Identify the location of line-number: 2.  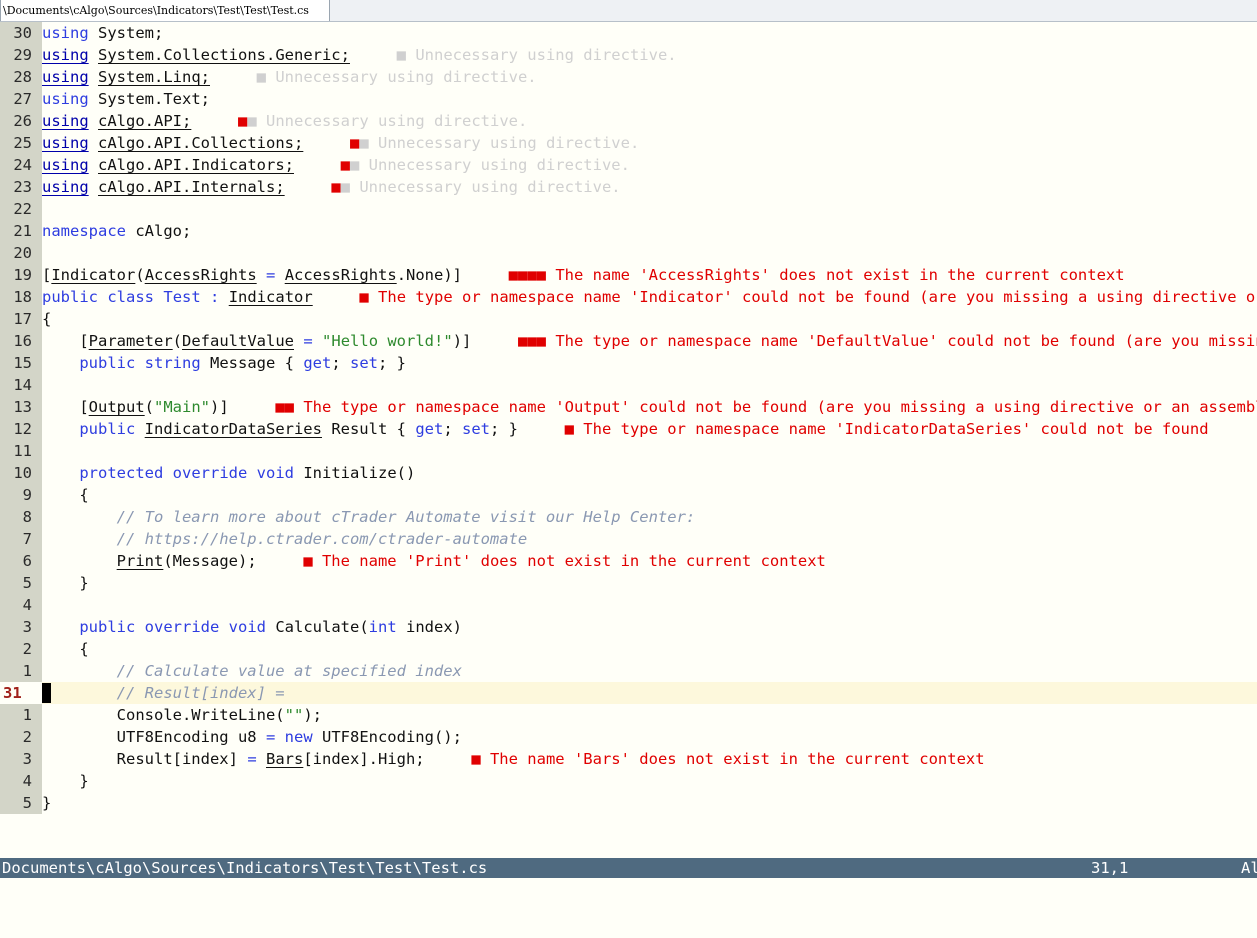
(21, 649).